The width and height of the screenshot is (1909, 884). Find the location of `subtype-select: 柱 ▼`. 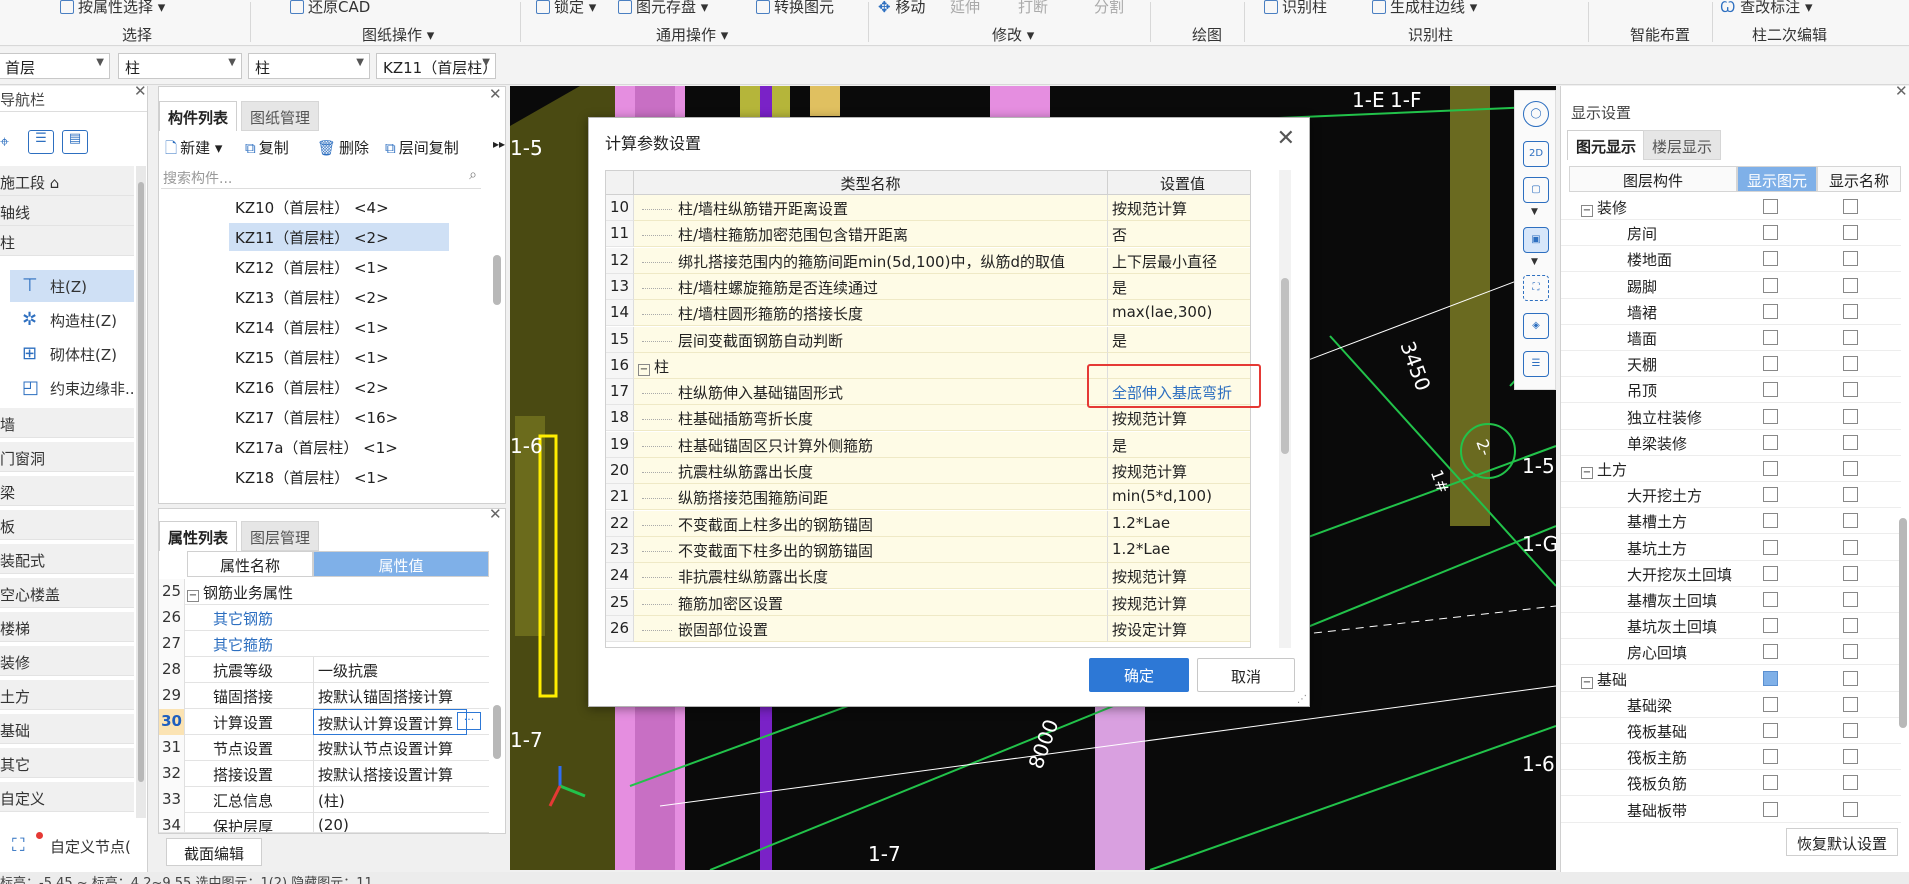

subtype-select: 柱 ▼ is located at coordinates (309, 66).